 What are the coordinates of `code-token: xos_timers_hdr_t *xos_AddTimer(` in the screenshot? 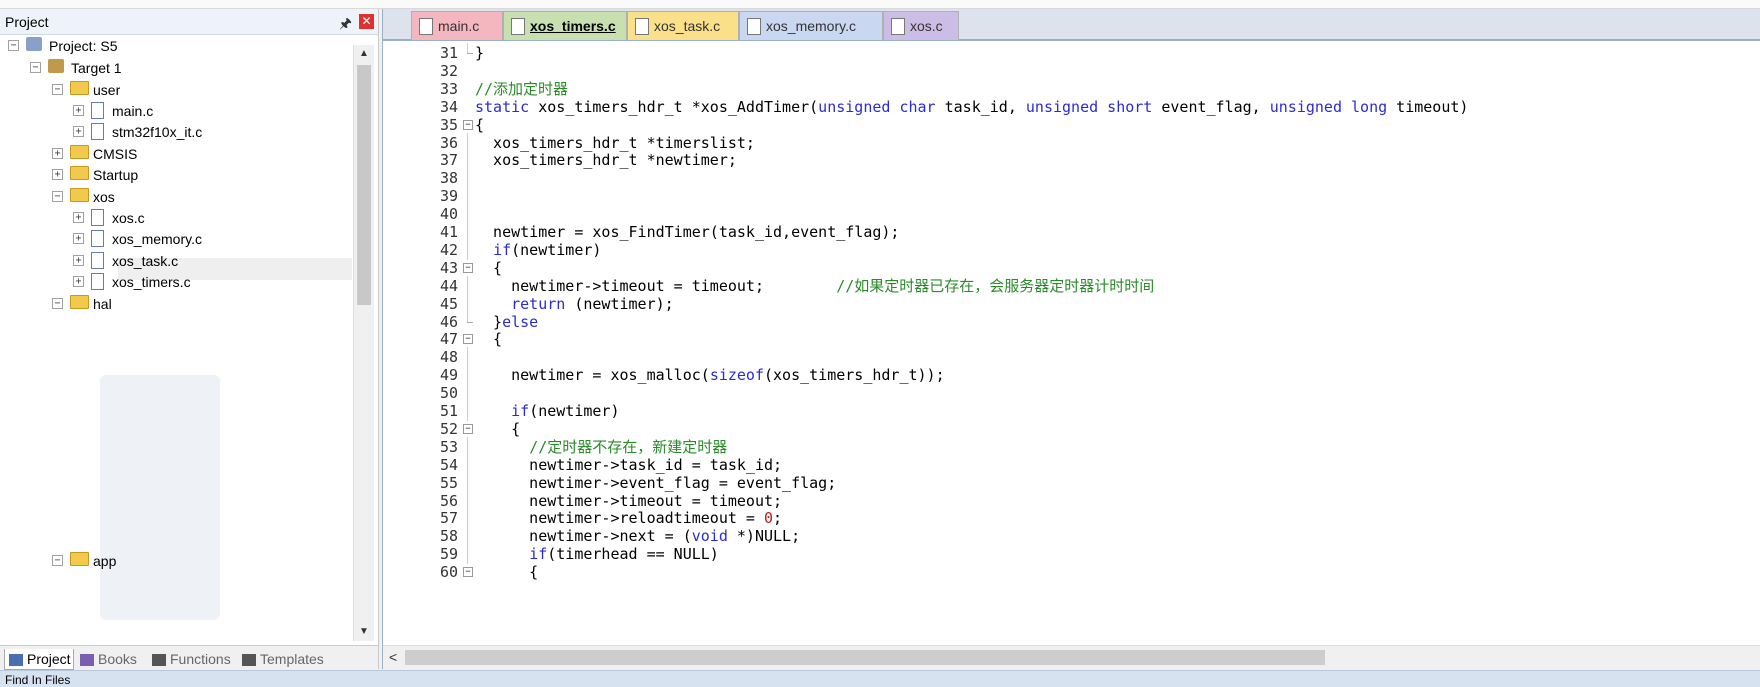 It's located at (674, 106).